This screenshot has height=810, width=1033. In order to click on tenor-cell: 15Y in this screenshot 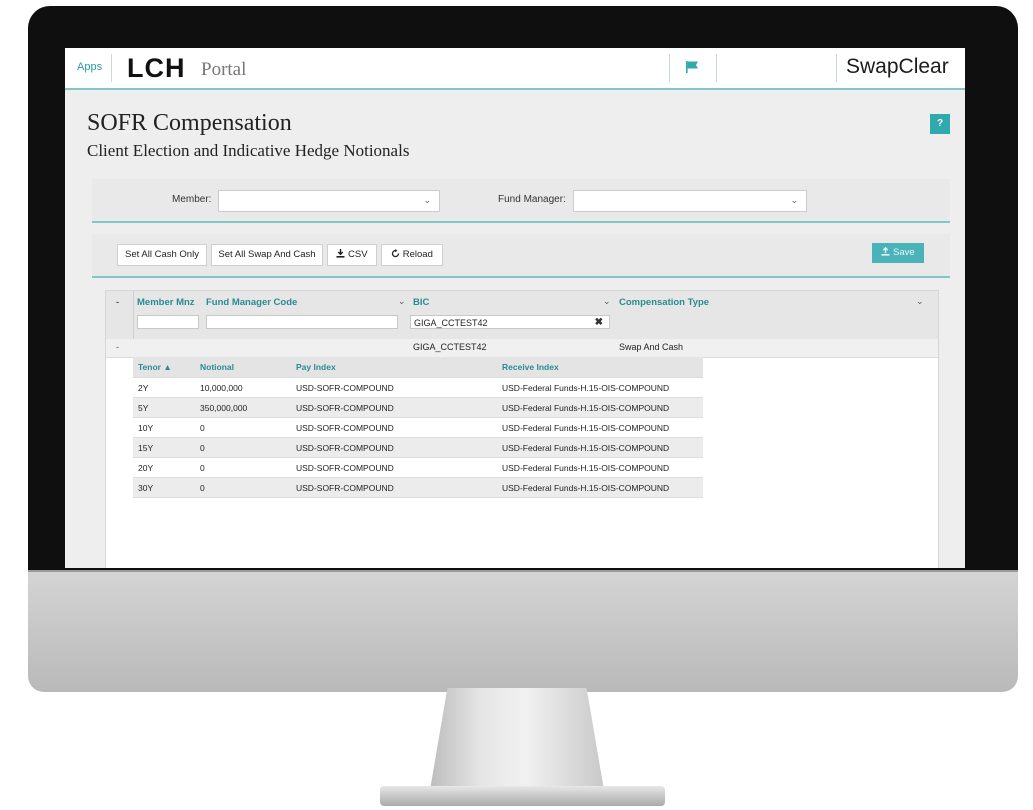, I will do `click(164, 447)`.